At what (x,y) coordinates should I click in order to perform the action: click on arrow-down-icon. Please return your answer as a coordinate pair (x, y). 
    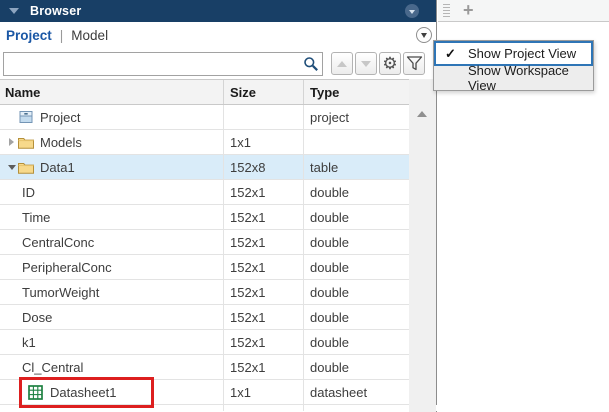
    Looking at the image, I should click on (366, 63).